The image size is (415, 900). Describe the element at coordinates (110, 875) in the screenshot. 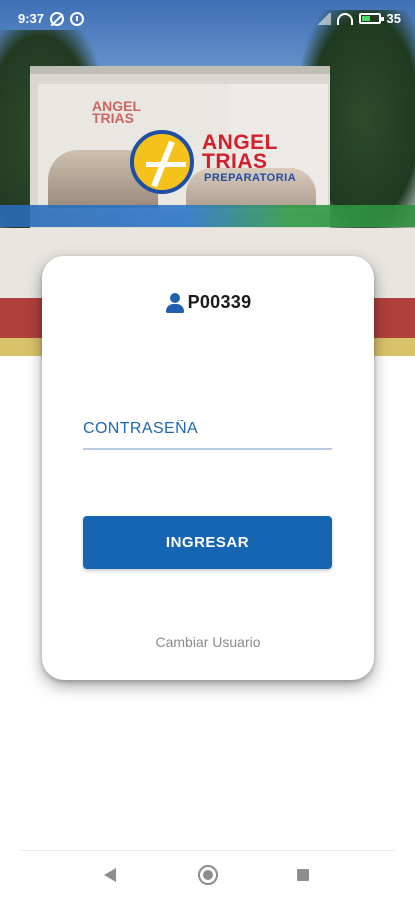

I see `back-icon` at that location.